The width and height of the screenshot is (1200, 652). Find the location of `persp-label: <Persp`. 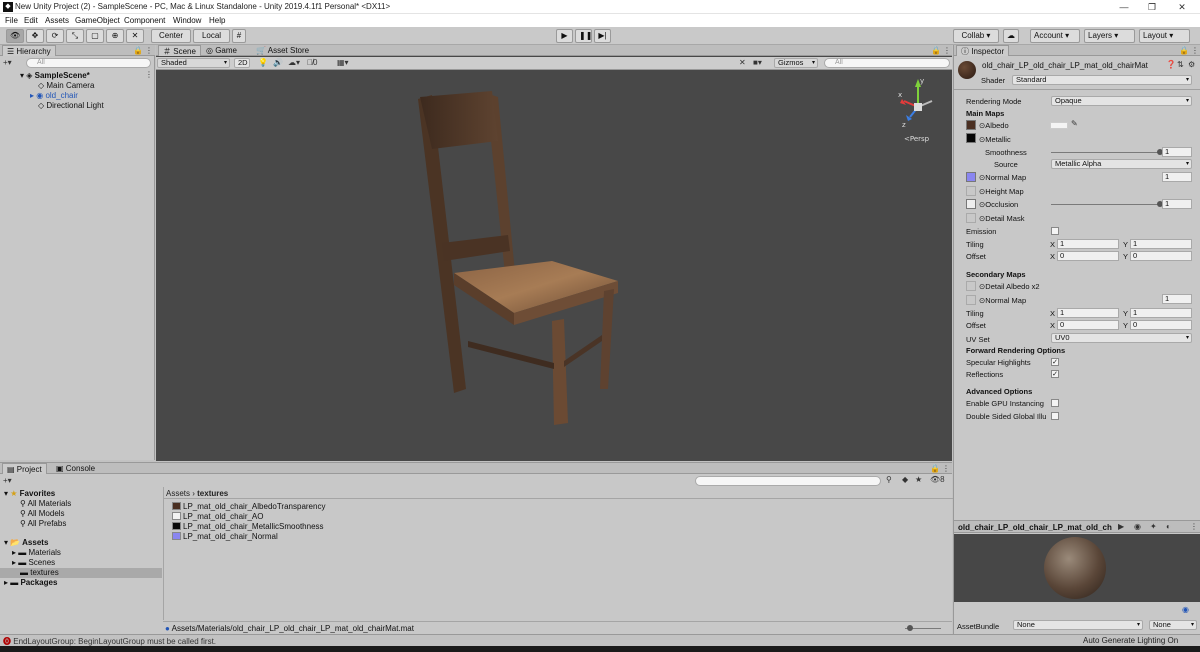

persp-label: <Persp is located at coordinates (917, 139).